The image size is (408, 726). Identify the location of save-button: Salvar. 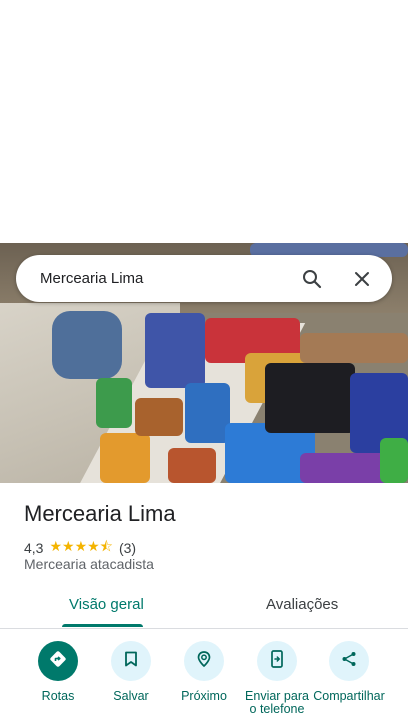
(131, 672).